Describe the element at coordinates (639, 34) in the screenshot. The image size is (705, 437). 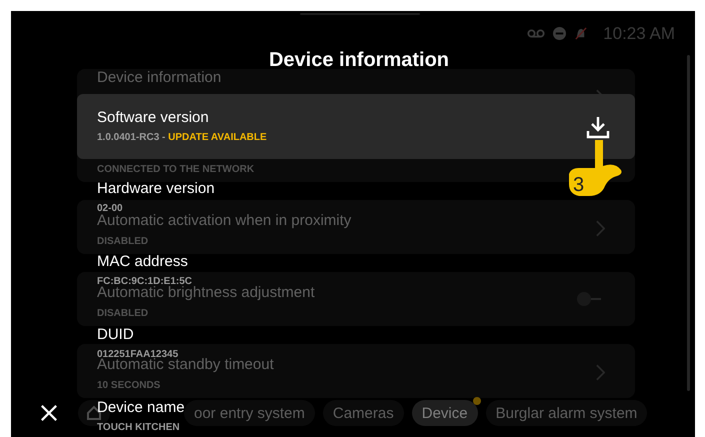
I see `clock-time: 10:23 AM` at that location.